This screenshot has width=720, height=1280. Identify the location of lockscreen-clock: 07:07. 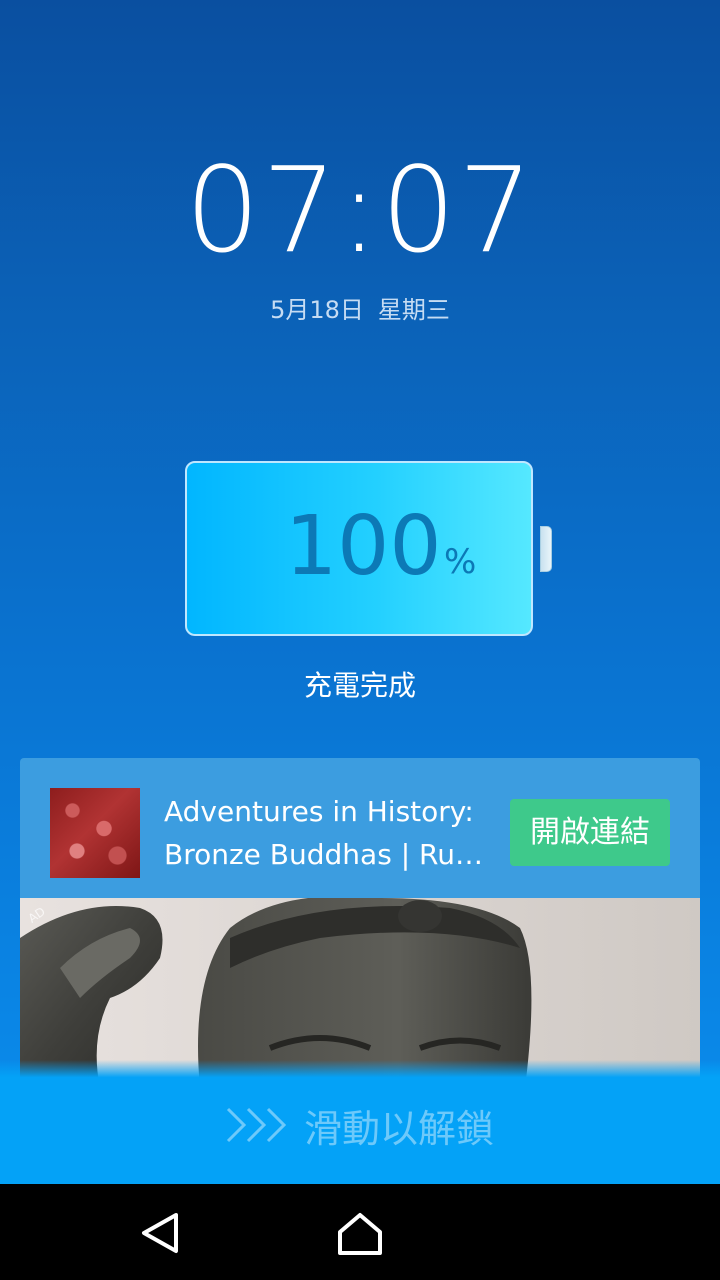
(360, 210).